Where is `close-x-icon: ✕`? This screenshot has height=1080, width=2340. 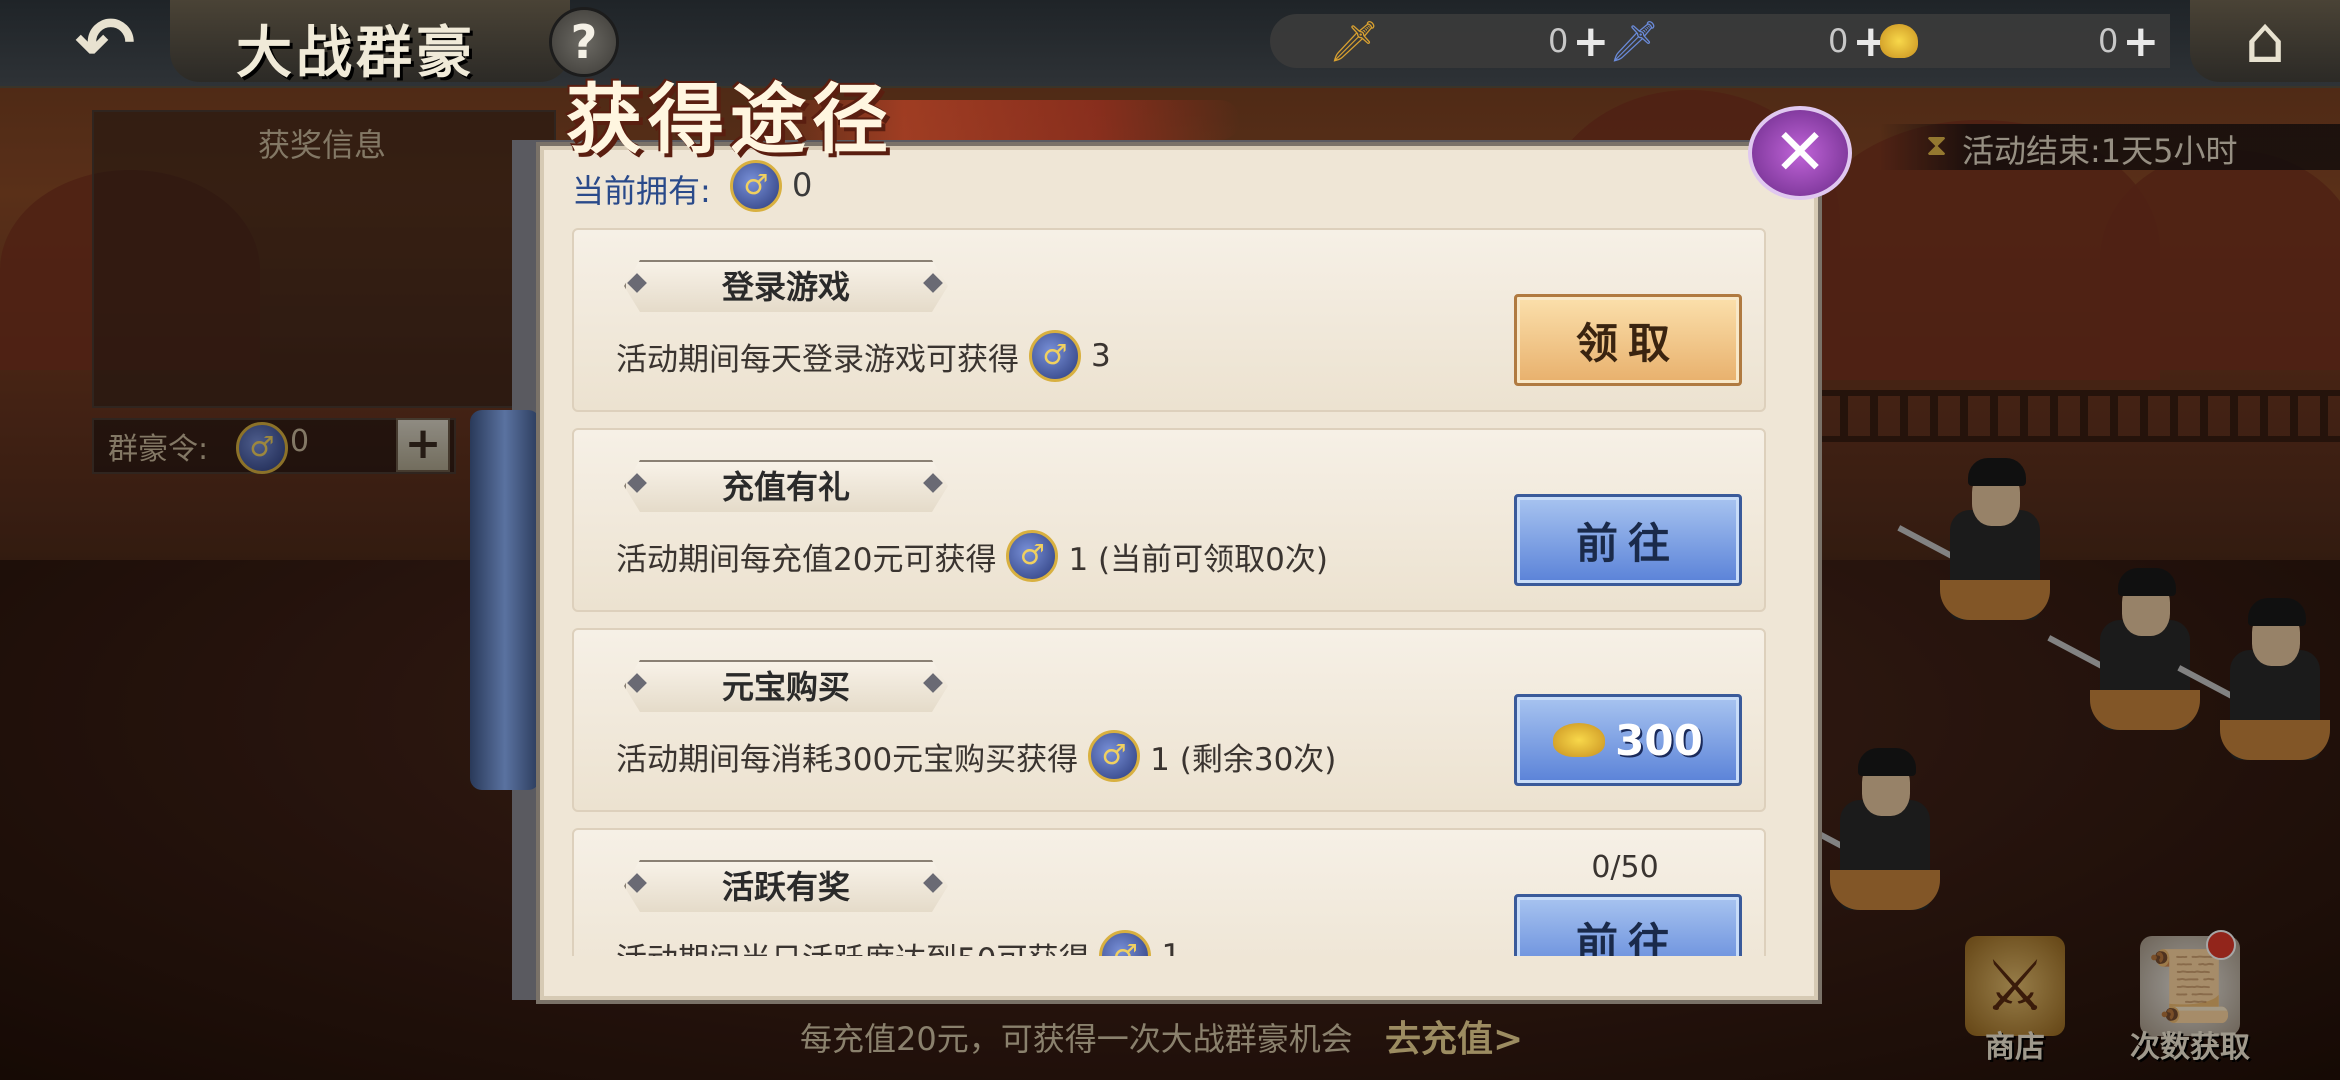
close-x-icon: ✕ is located at coordinates (1800, 153).